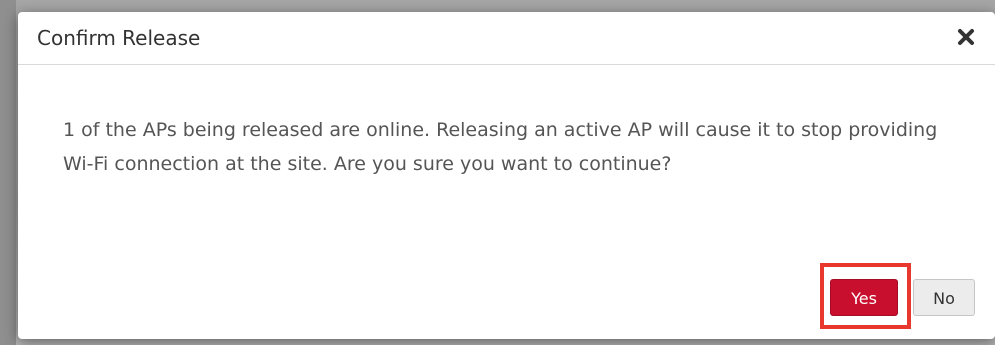 This screenshot has height=345, width=995. I want to click on close-icon, so click(966, 37).